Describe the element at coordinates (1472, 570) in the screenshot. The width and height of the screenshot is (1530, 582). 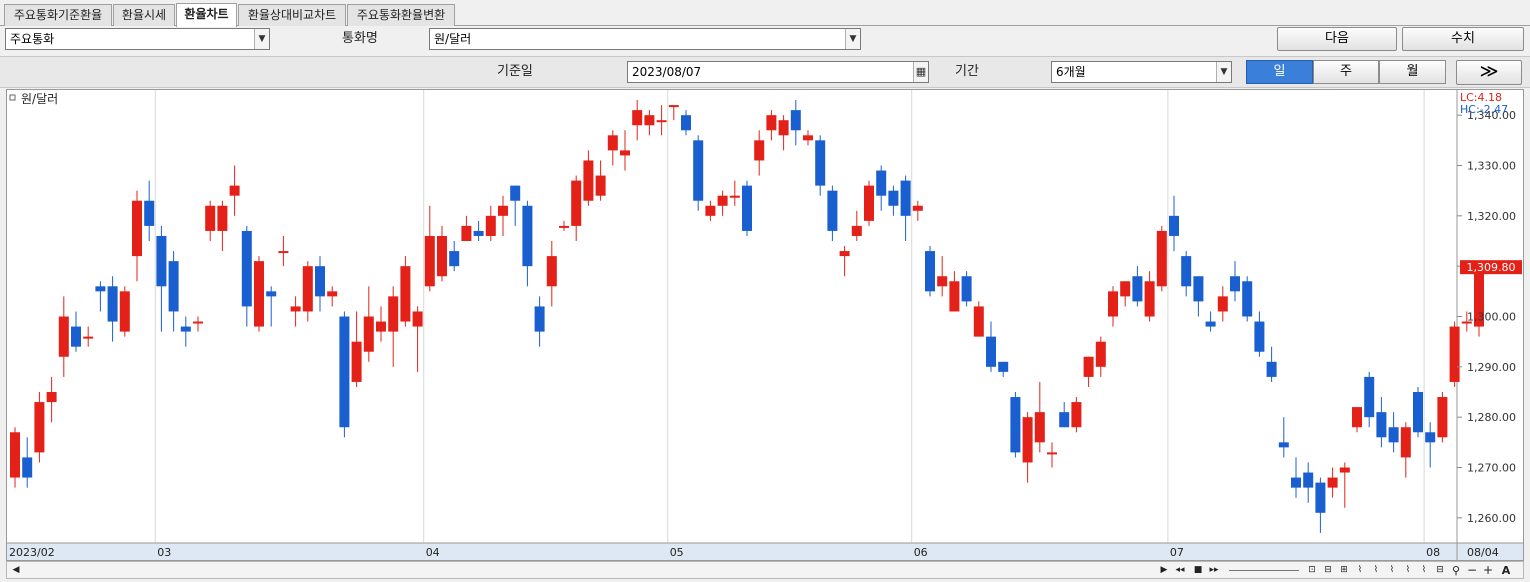
I see `zoom-out-icon: −` at that location.